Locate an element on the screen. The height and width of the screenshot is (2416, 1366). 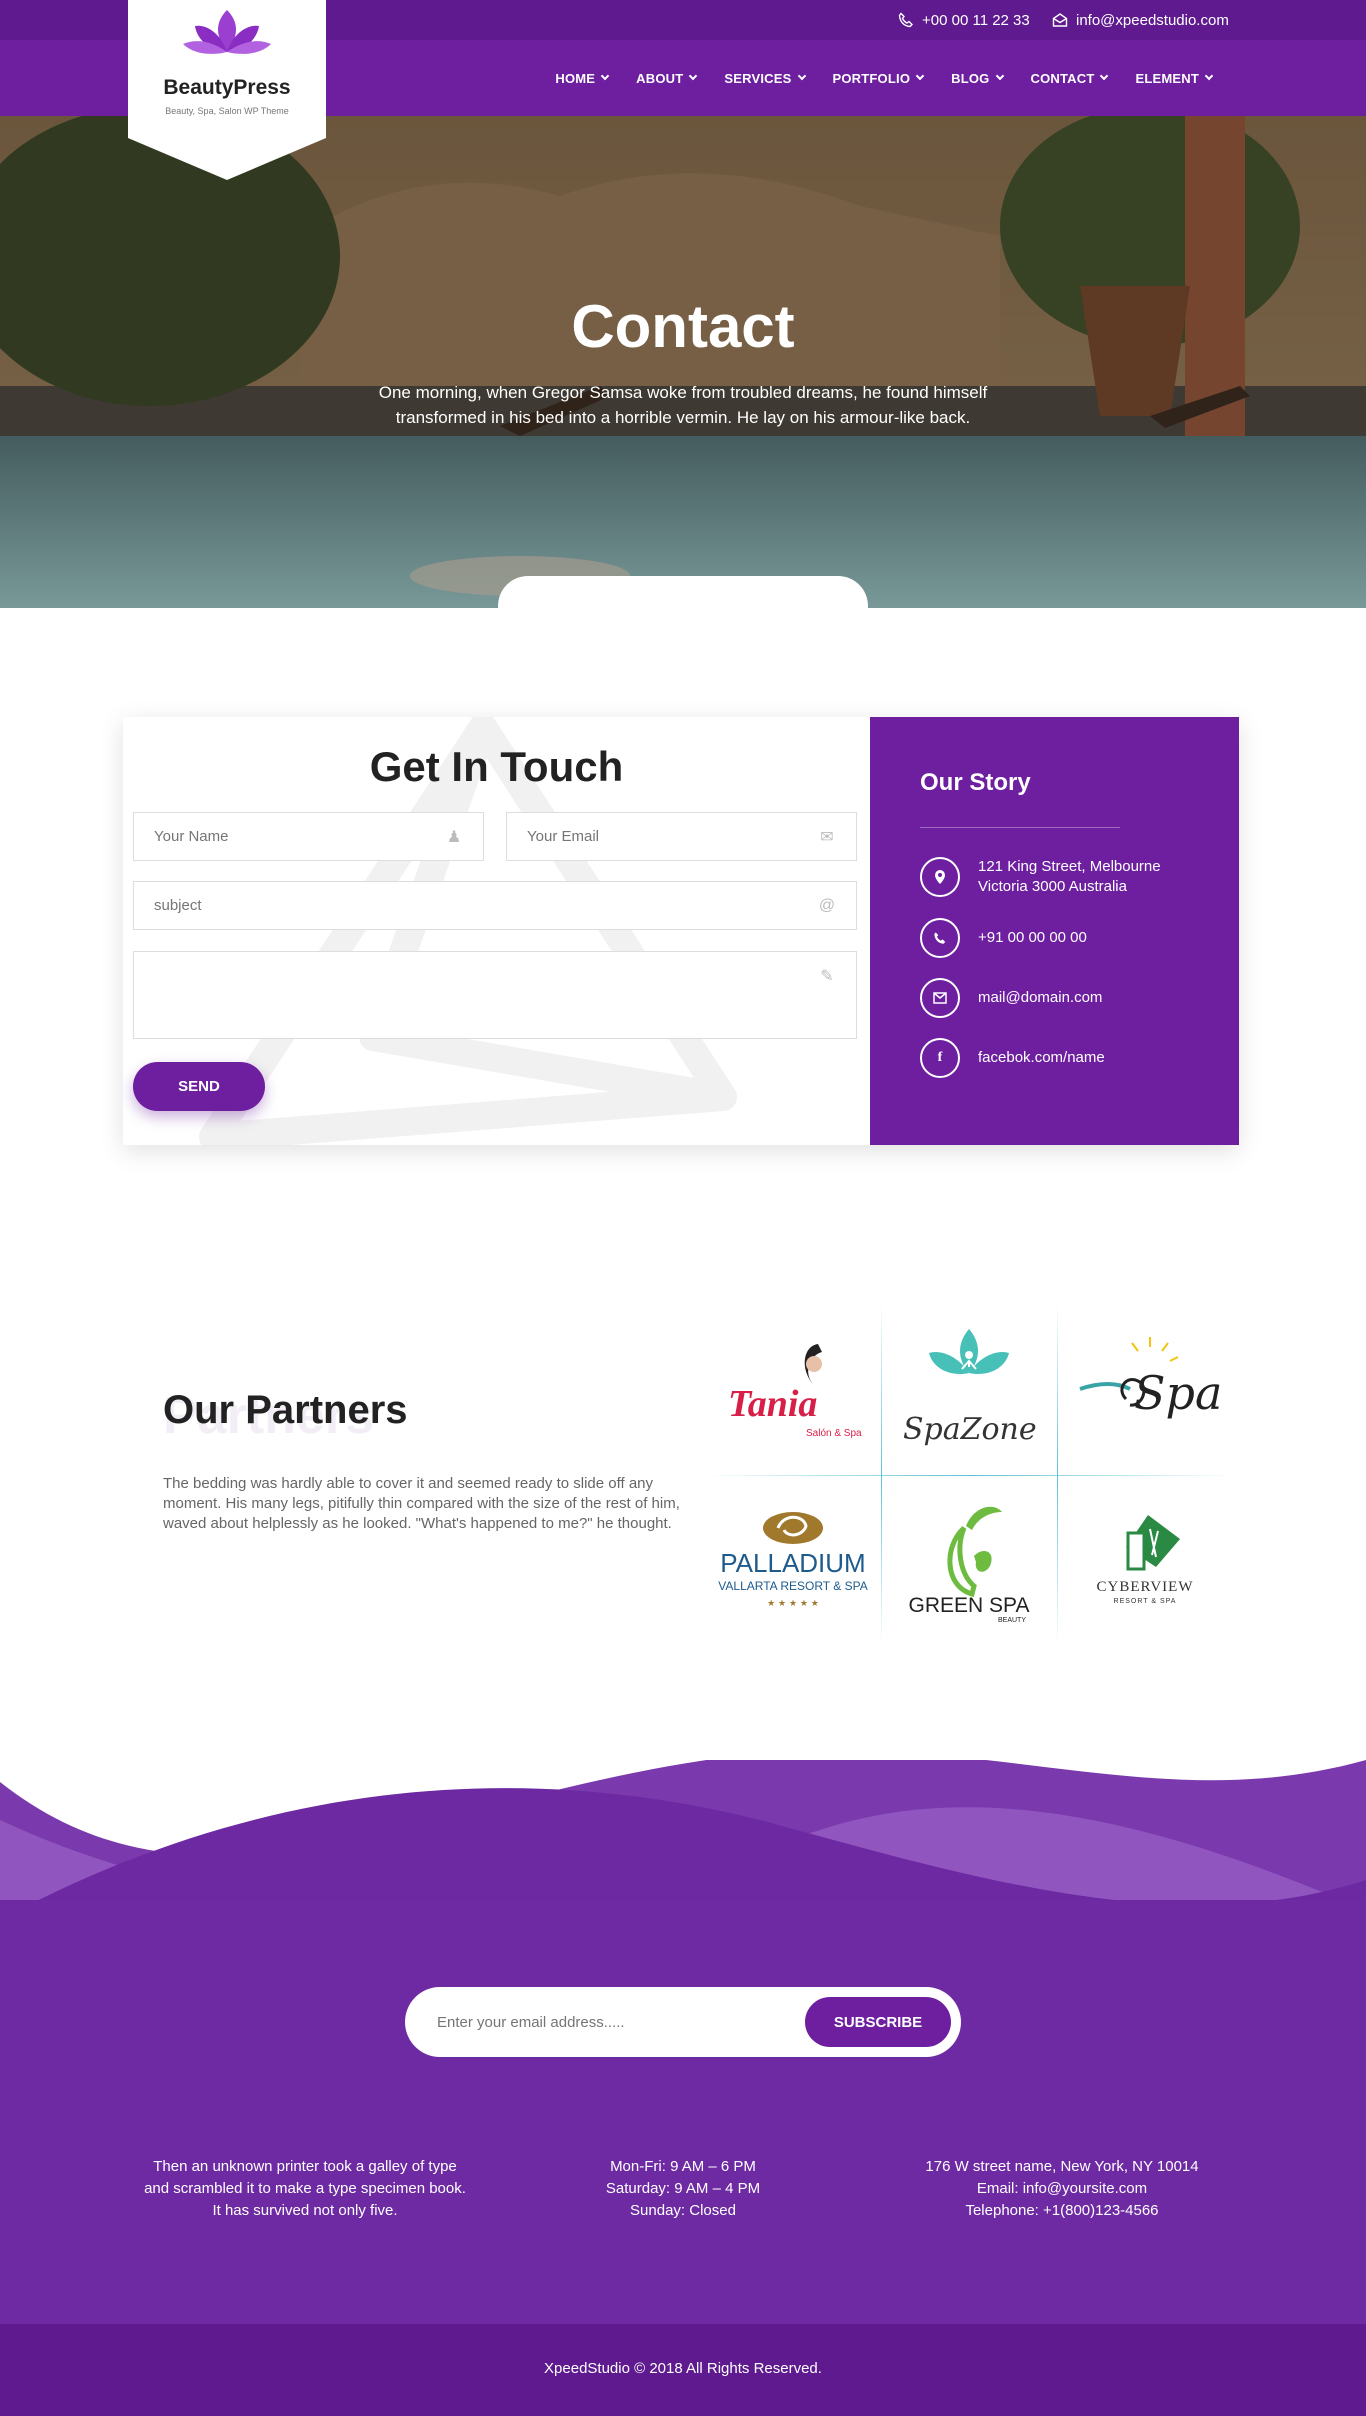
footer-hours-line: Mon-Fri: 9 AM – 6 PM is located at coordinates (683, 2166).